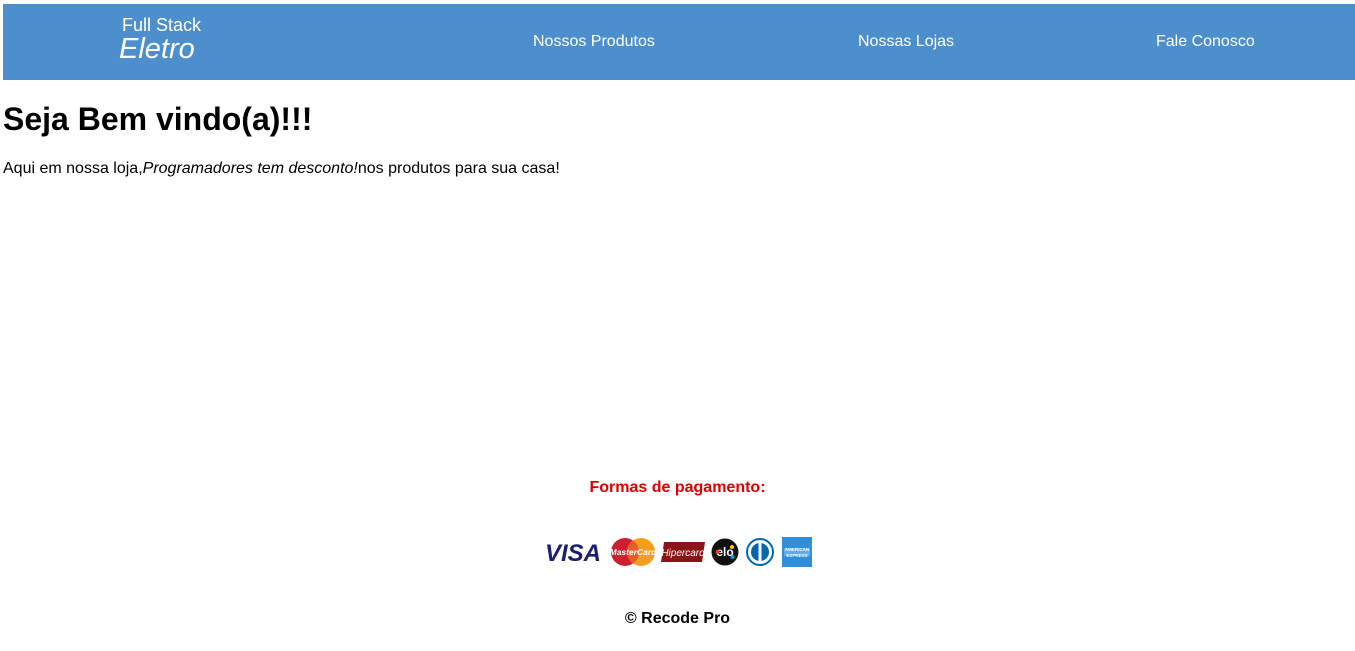 The width and height of the screenshot is (1355, 651). I want to click on nav-link-produtos: Nossos Produtos, so click(594, 42).